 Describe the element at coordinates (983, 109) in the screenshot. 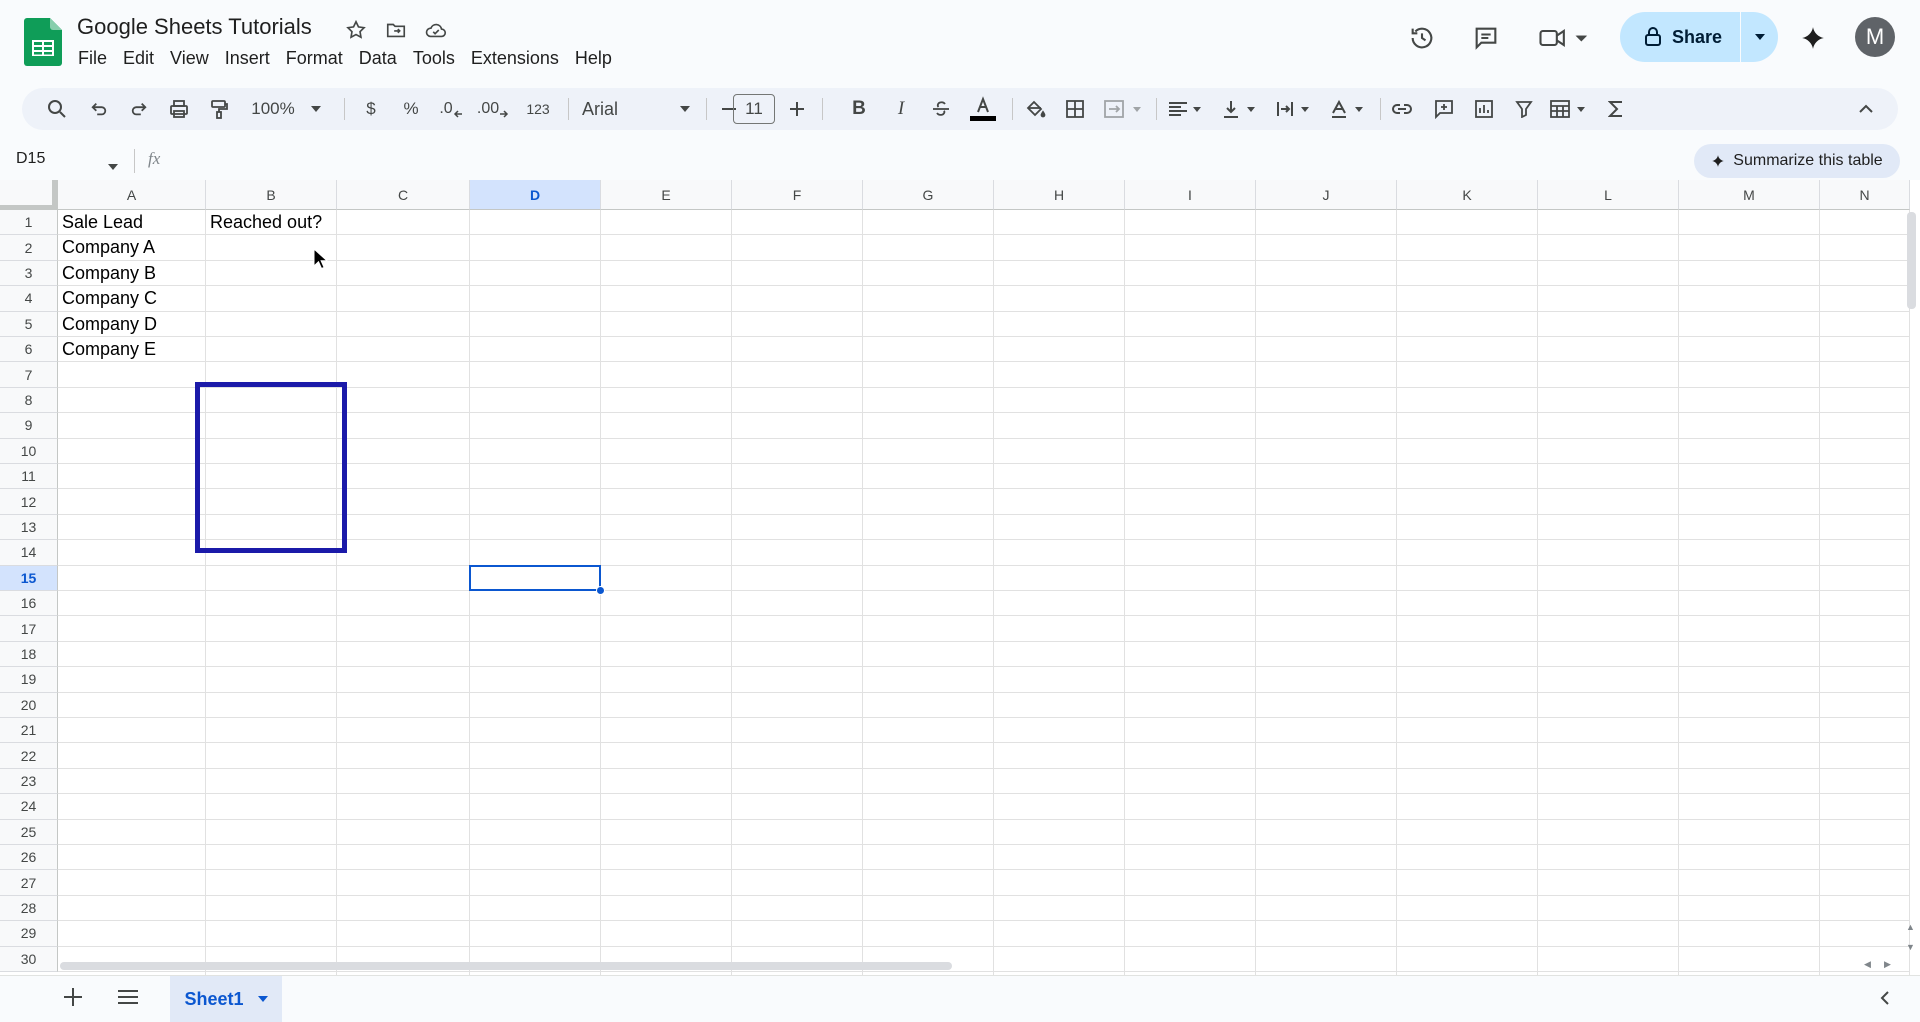

I see `text-color-icon` at that location.